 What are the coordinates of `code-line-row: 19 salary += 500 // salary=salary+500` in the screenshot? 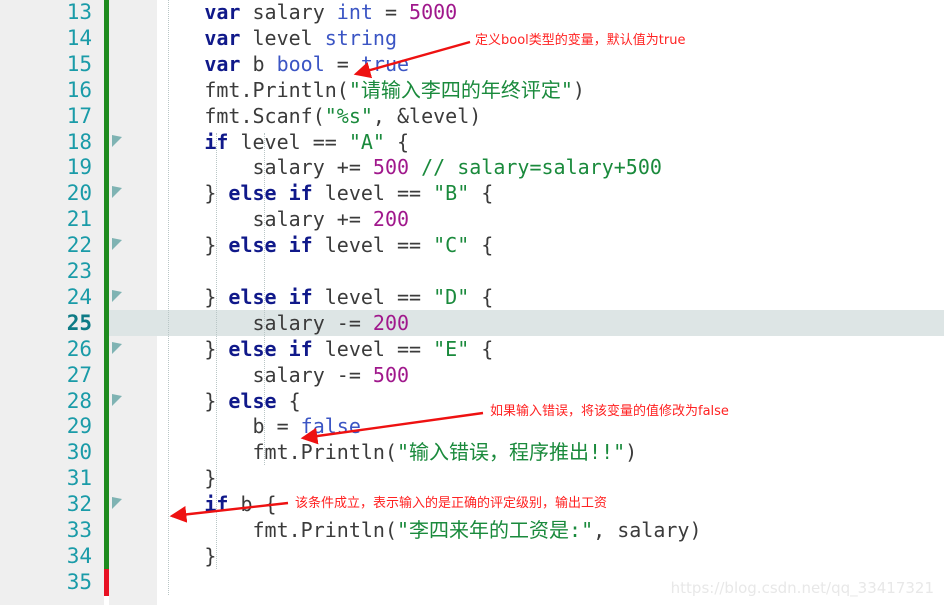 It's located at (472, 167).